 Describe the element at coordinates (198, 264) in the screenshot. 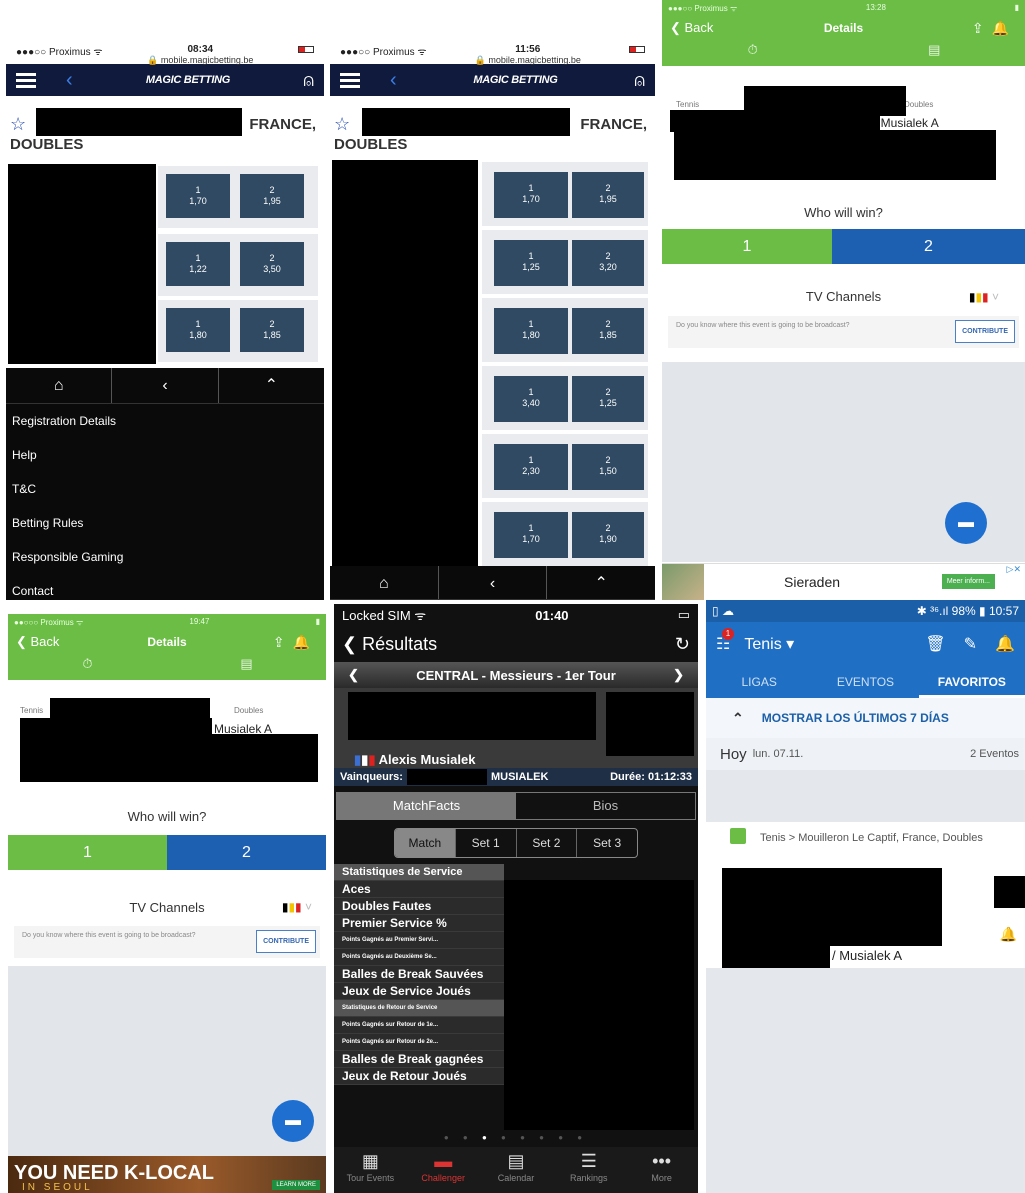

I see `odd-button-1: 1 1,22` at that location.